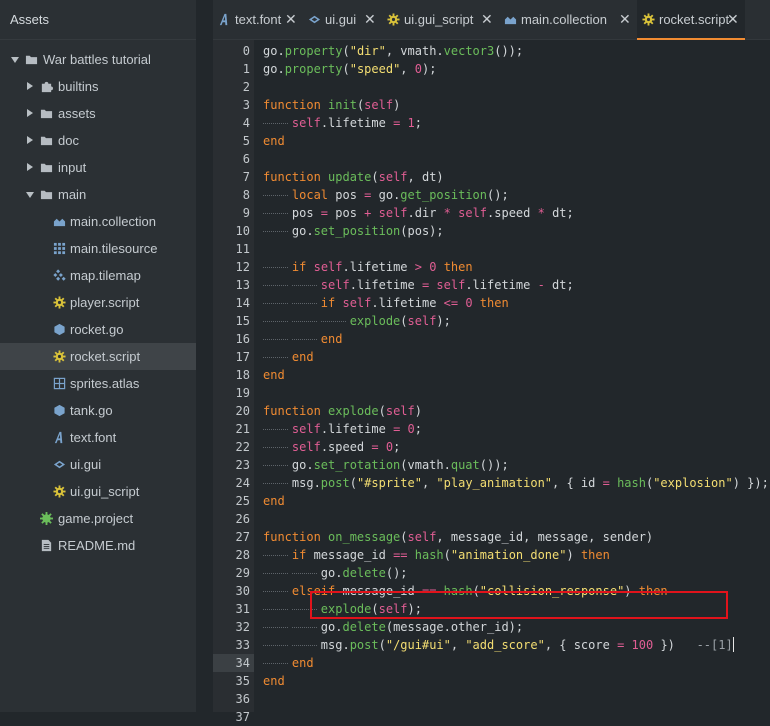  What do you see at coordinates (204, 356) in the screenshot?
I see `panel-splitter` at bounding box center [204, 356].